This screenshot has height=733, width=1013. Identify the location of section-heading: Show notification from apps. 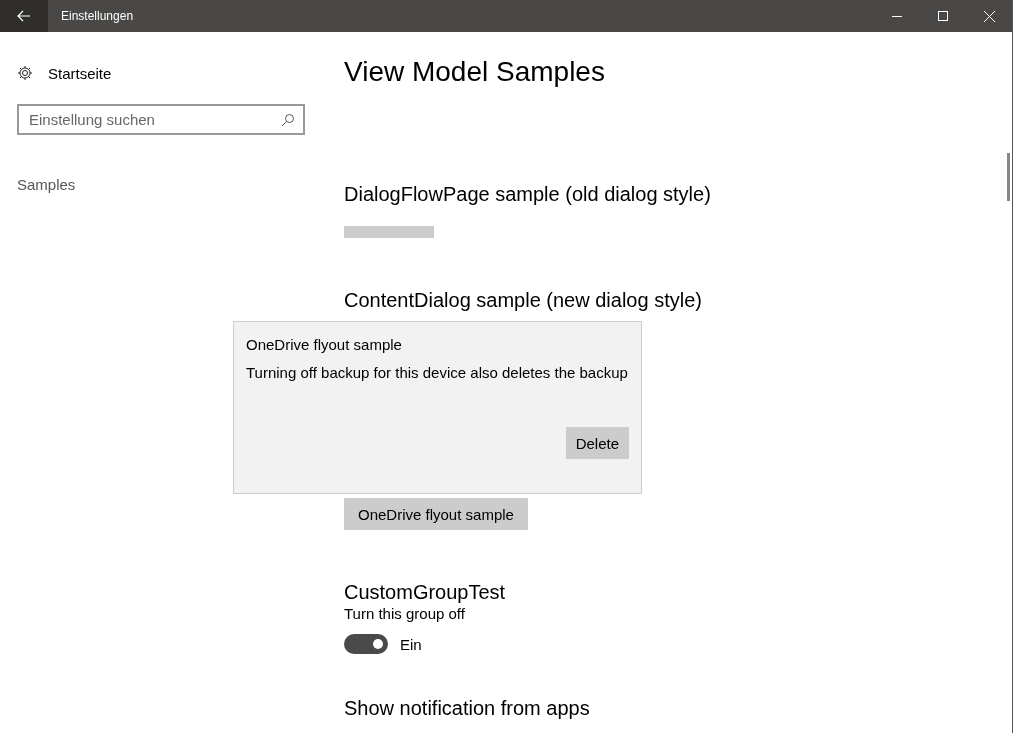
(467, 708).